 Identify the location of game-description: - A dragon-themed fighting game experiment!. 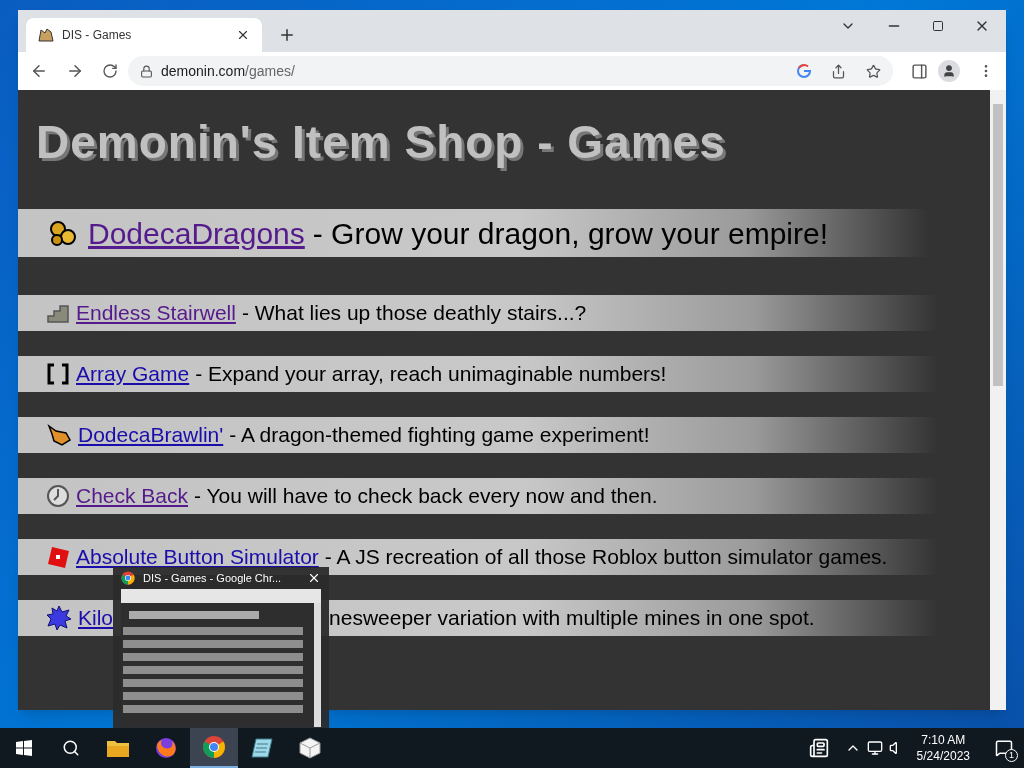
(439, 435).